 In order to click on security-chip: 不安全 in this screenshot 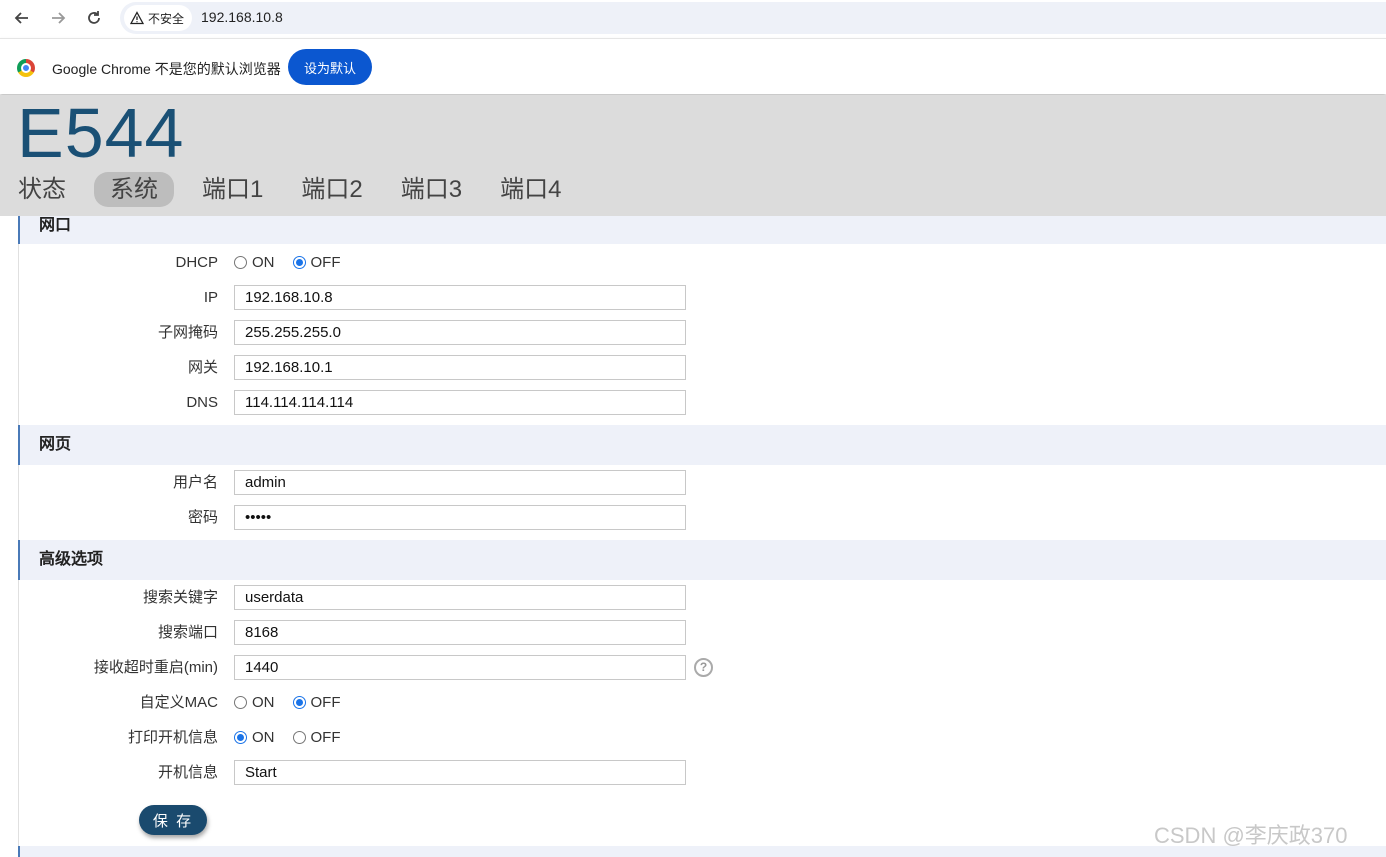, I will do `click(158, 18)`.